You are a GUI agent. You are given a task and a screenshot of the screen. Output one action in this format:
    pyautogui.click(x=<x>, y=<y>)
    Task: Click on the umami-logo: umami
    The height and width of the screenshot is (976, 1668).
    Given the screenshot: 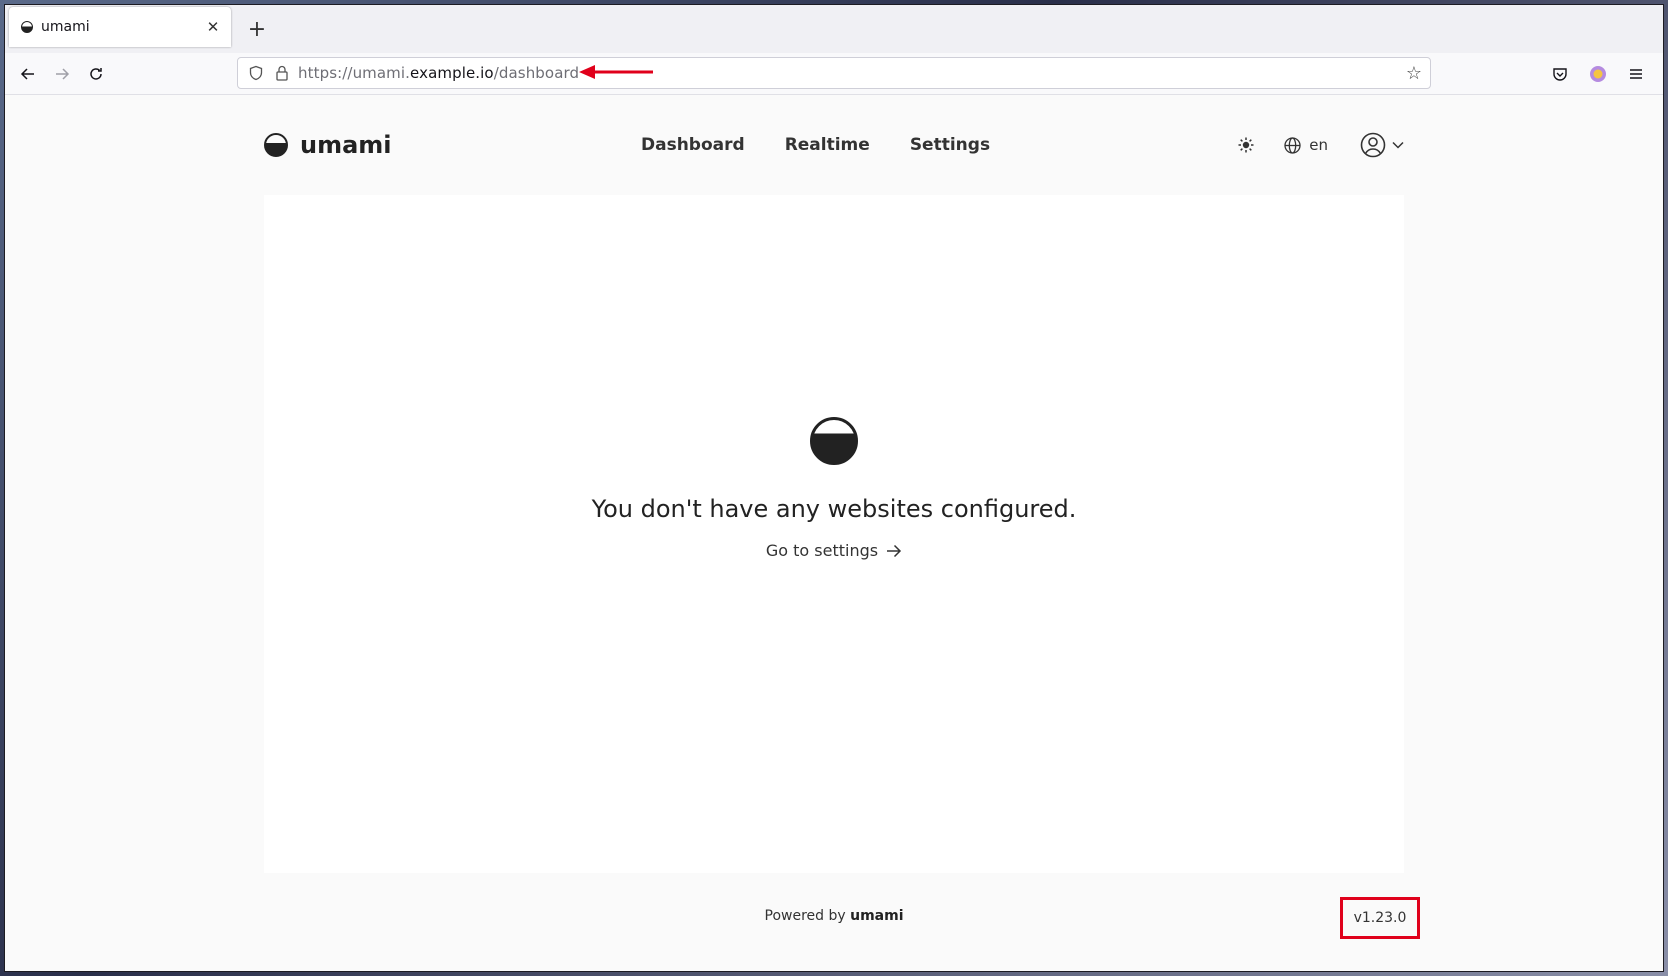 What is the action you would take?
    pyautogui.click(x=328, y=145)
    